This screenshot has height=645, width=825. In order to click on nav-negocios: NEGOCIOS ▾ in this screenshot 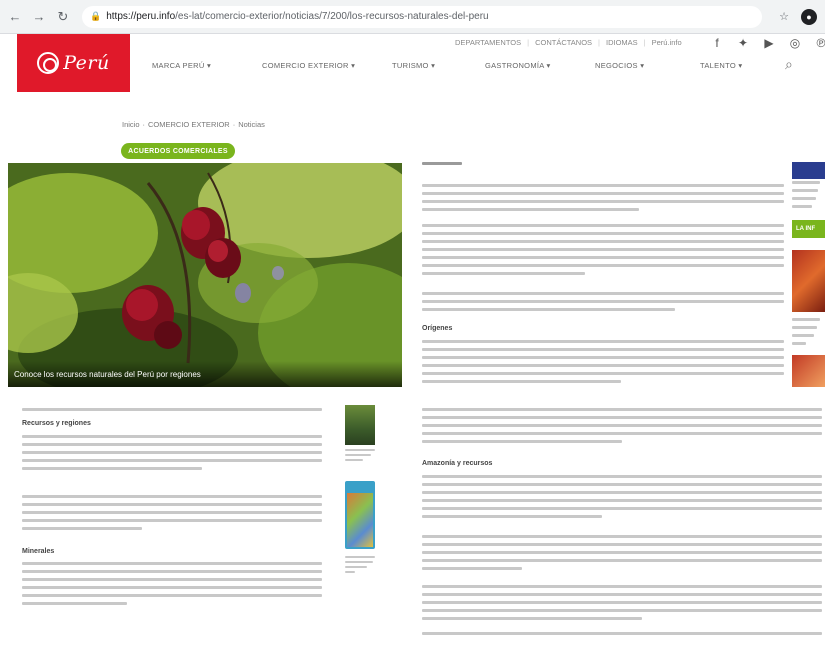, I will do `click(619, 65)`.